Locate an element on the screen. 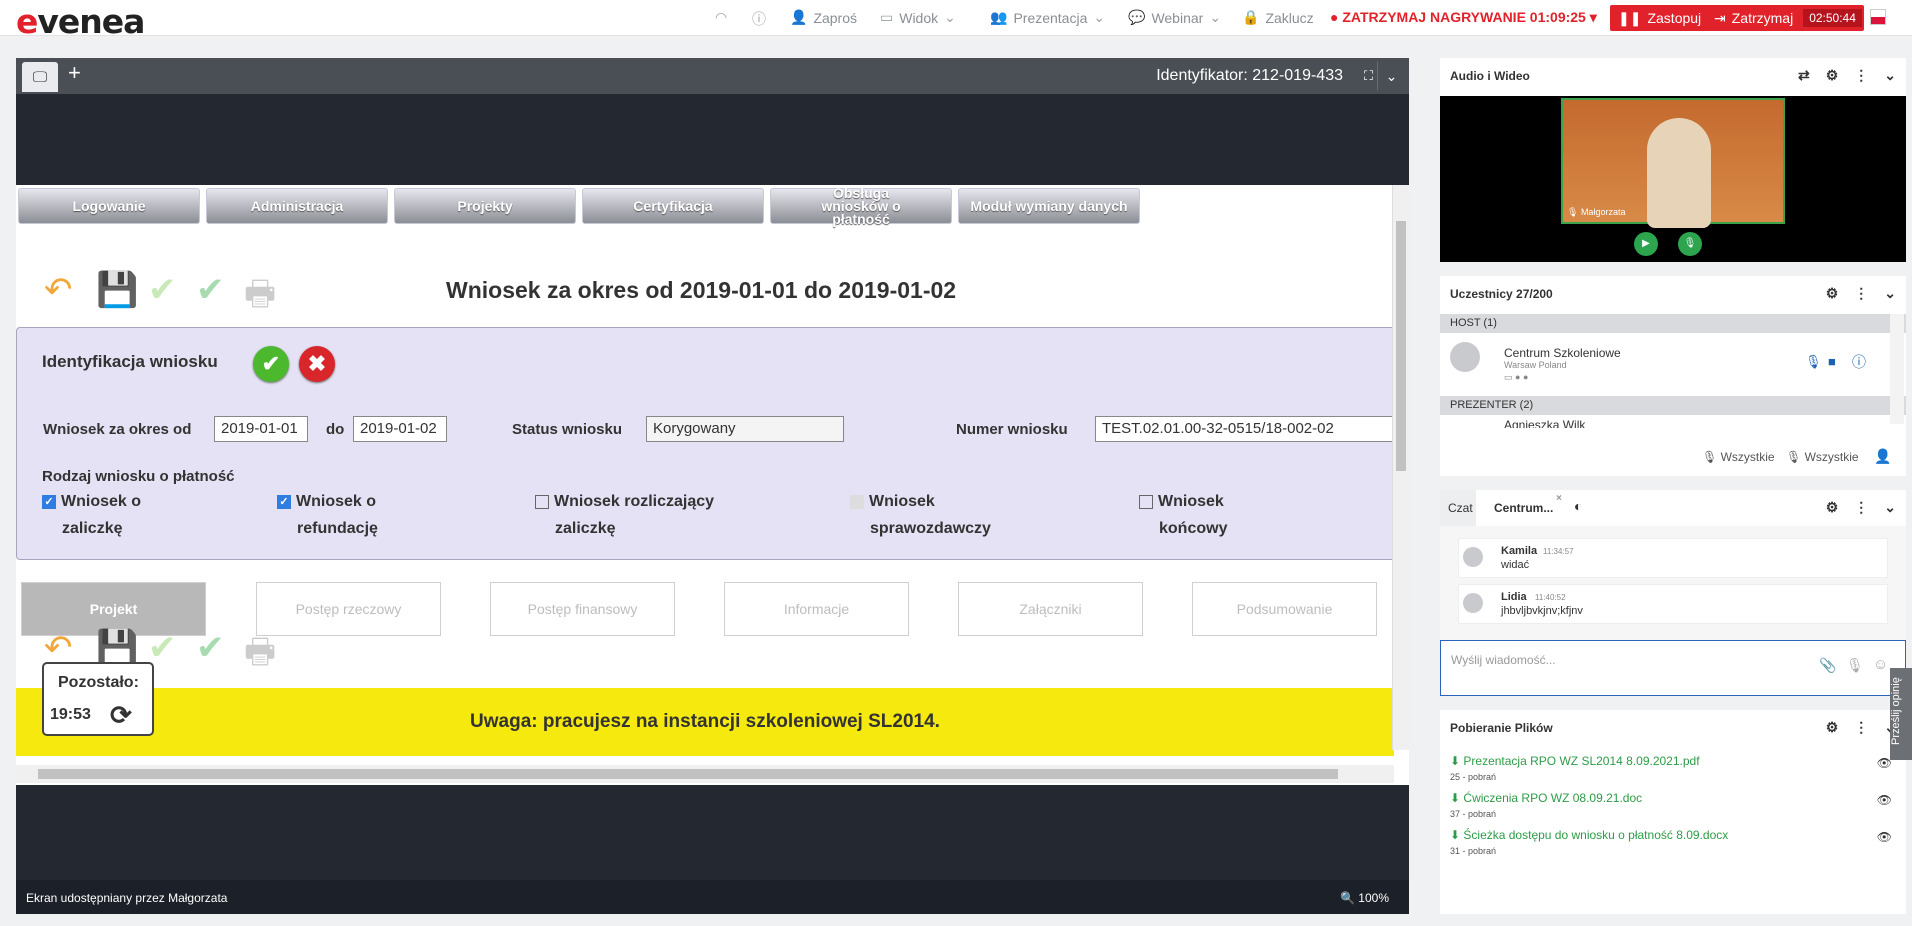 Image resolution: width=1912 pixels, height=926 pixels. participants-scrollbar is located at coordinates (1897, 369).